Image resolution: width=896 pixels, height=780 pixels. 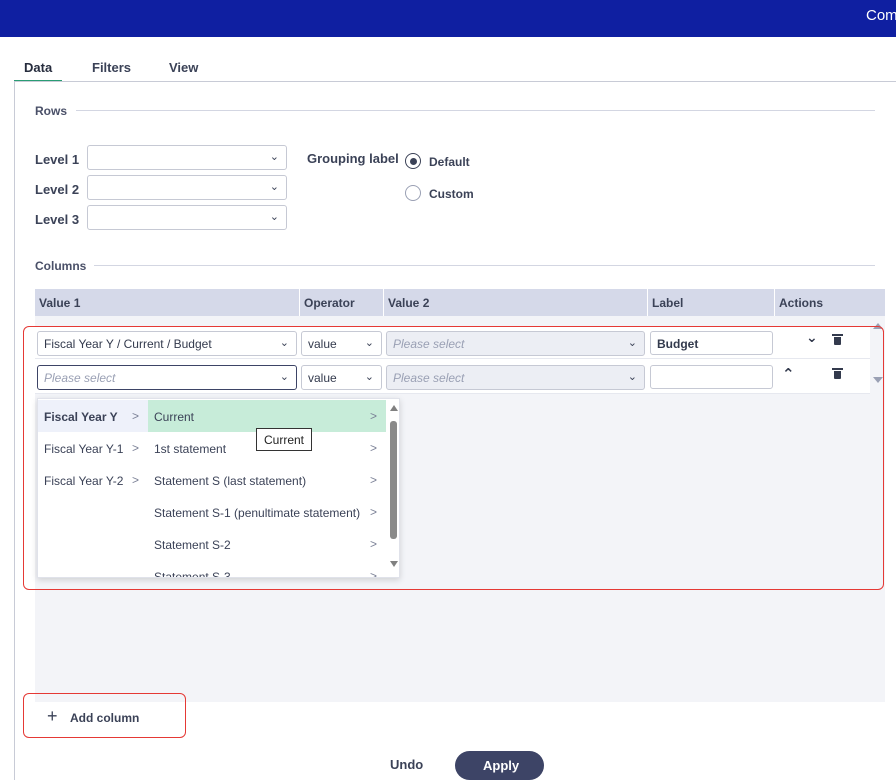 What do you see at coordinates (57, 189) in the screenshot?
I see `level-2-label: Level 2` at bounding box center [57, 189].